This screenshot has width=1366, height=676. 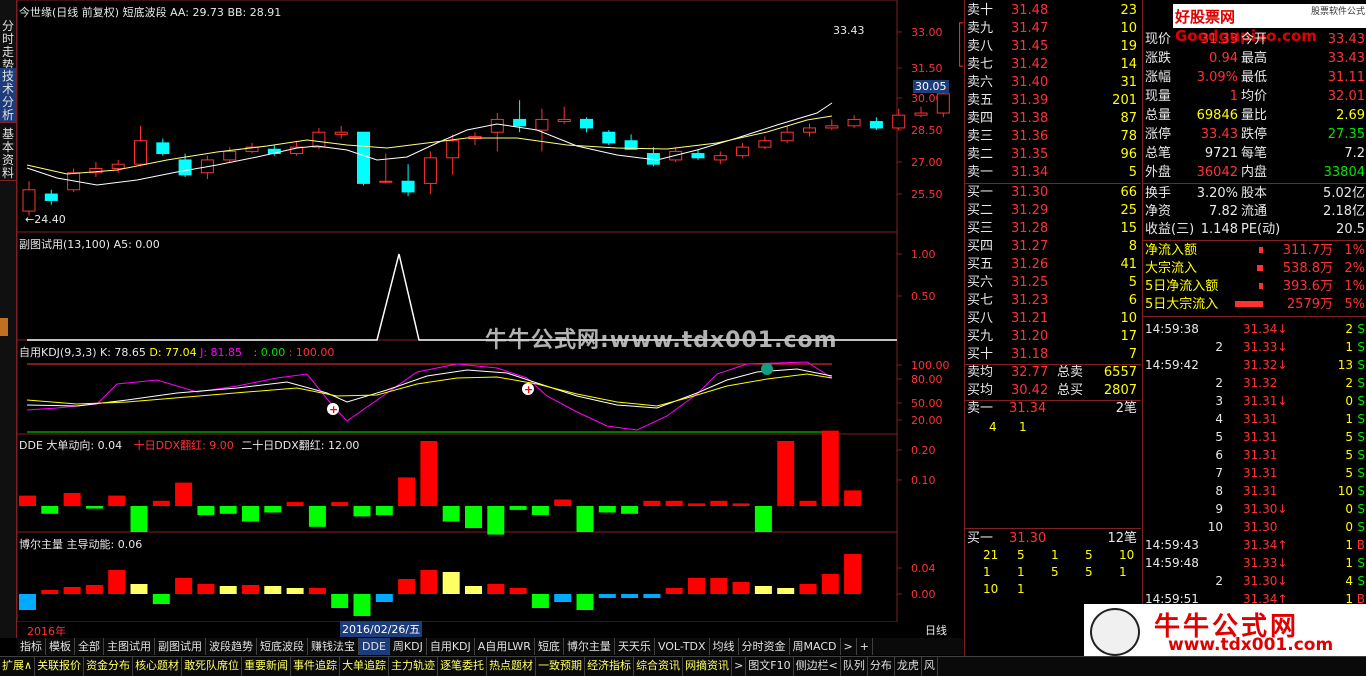 I want to click on indicator-tab: 短底波段, so click(x=282, y=646).